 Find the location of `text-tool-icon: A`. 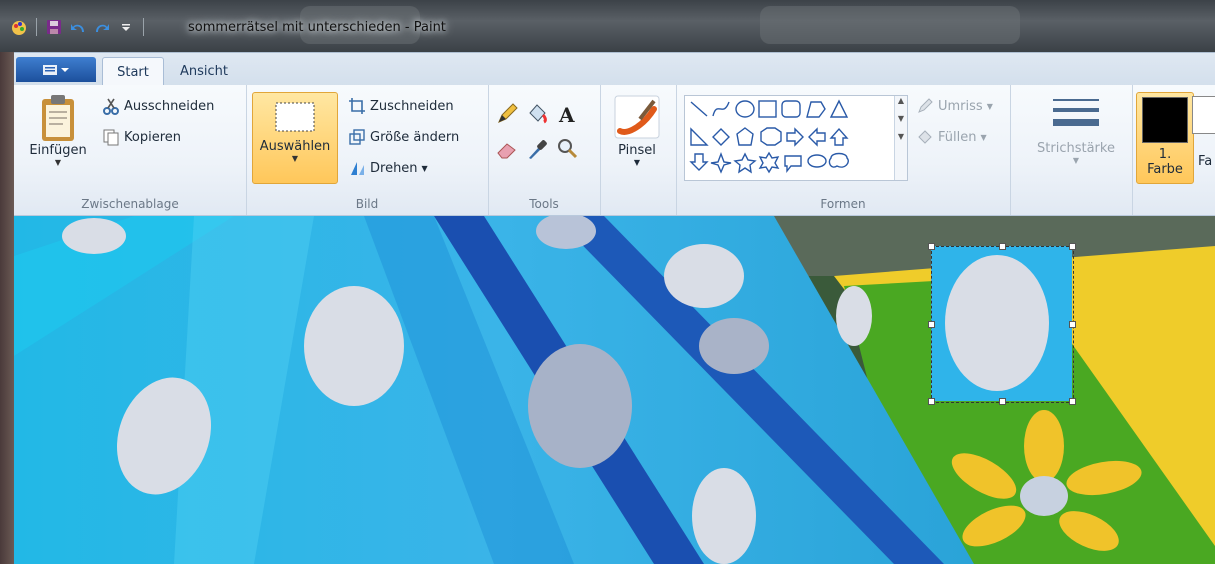

text-tool-icon: A is located at coordinates (568, 115).